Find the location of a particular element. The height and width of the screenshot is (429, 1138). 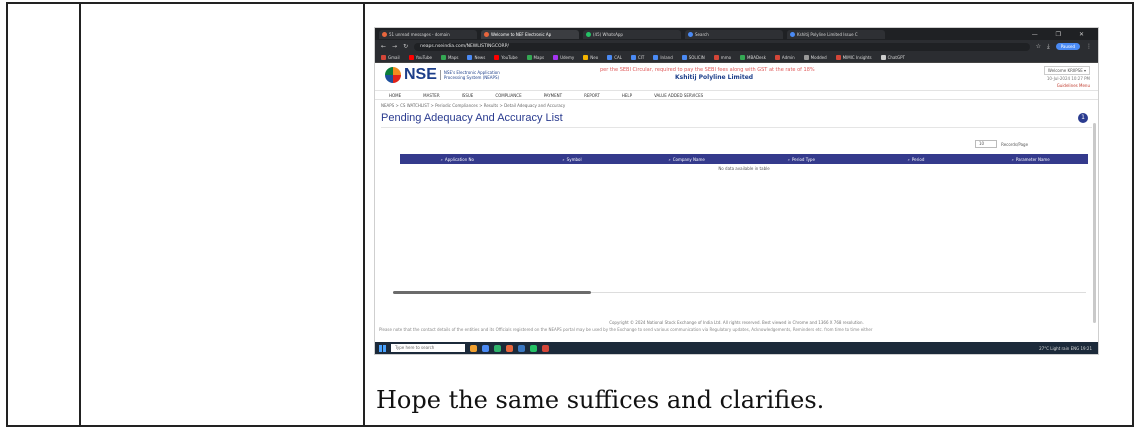

star-icon: ☆ is located at coordinates (1038, 46).